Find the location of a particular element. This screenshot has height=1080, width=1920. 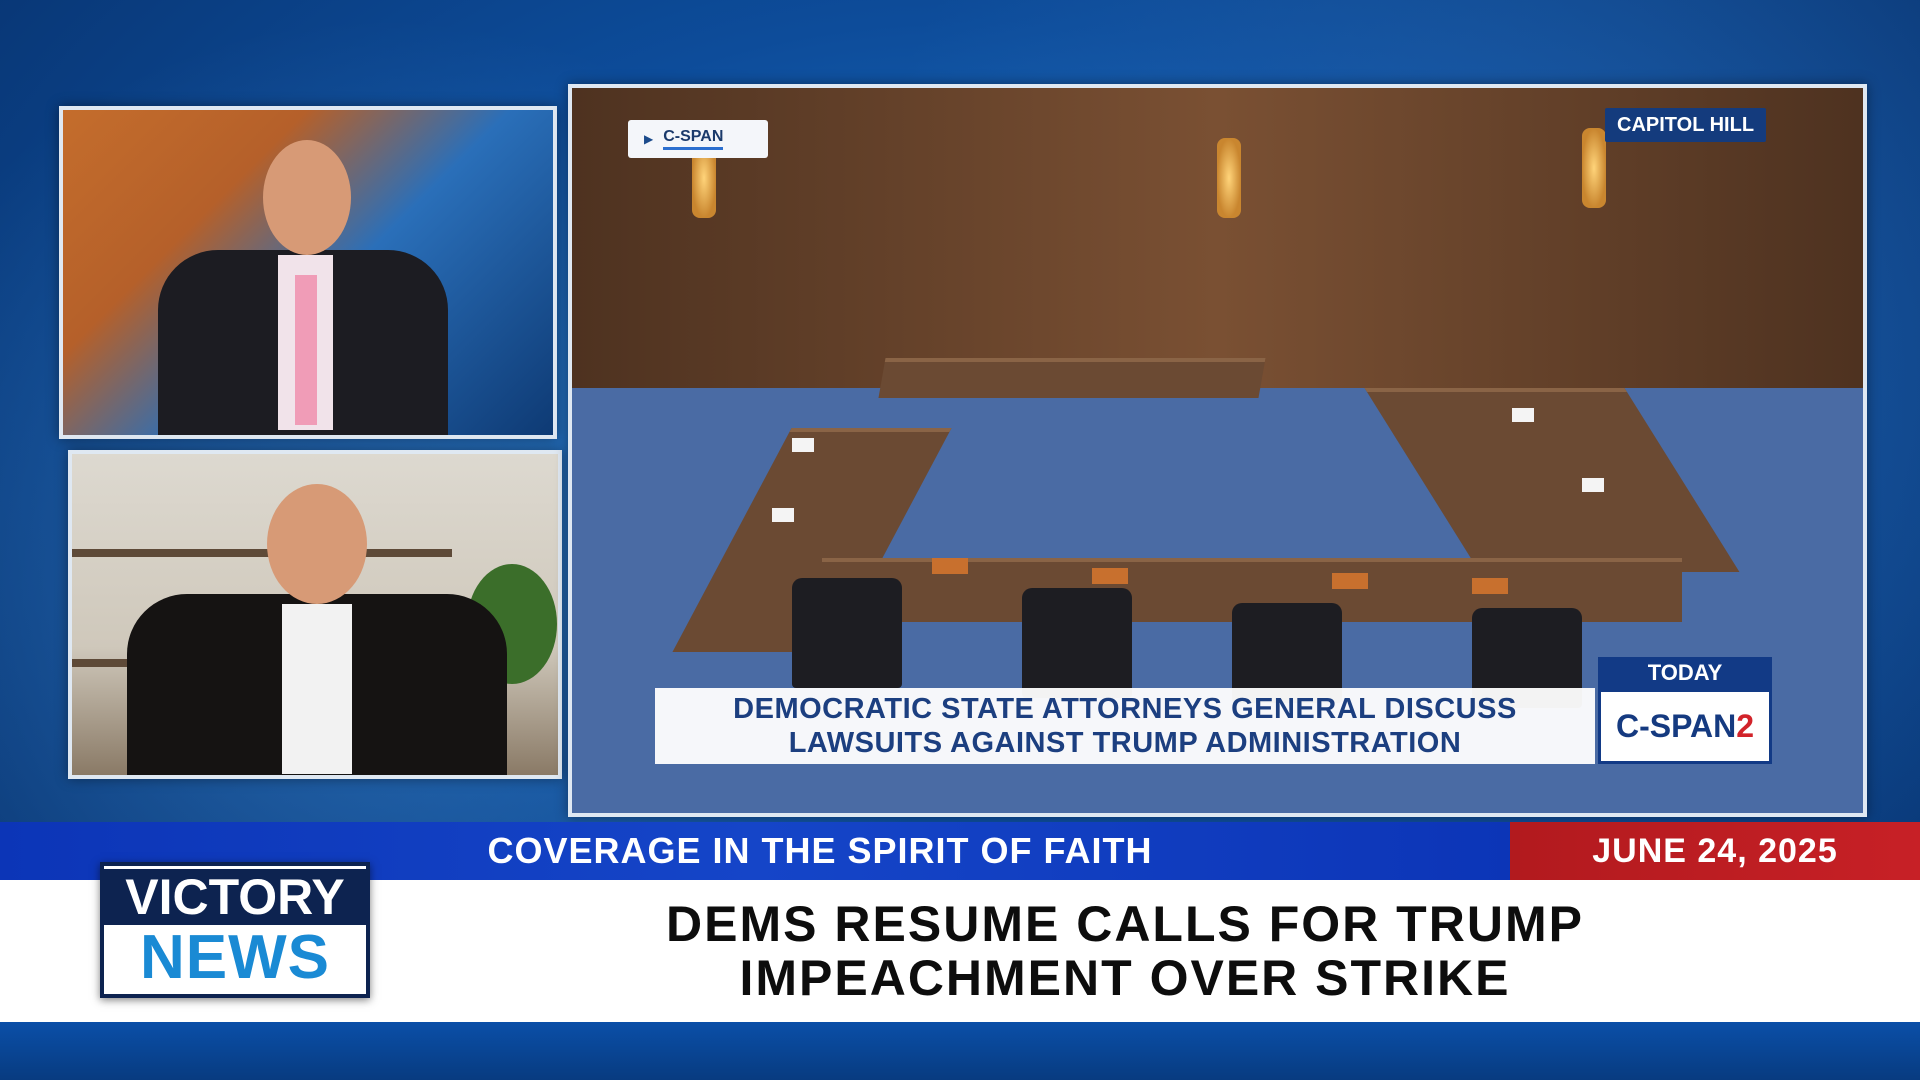

host-video-panel is located at coordinates (308, 272).